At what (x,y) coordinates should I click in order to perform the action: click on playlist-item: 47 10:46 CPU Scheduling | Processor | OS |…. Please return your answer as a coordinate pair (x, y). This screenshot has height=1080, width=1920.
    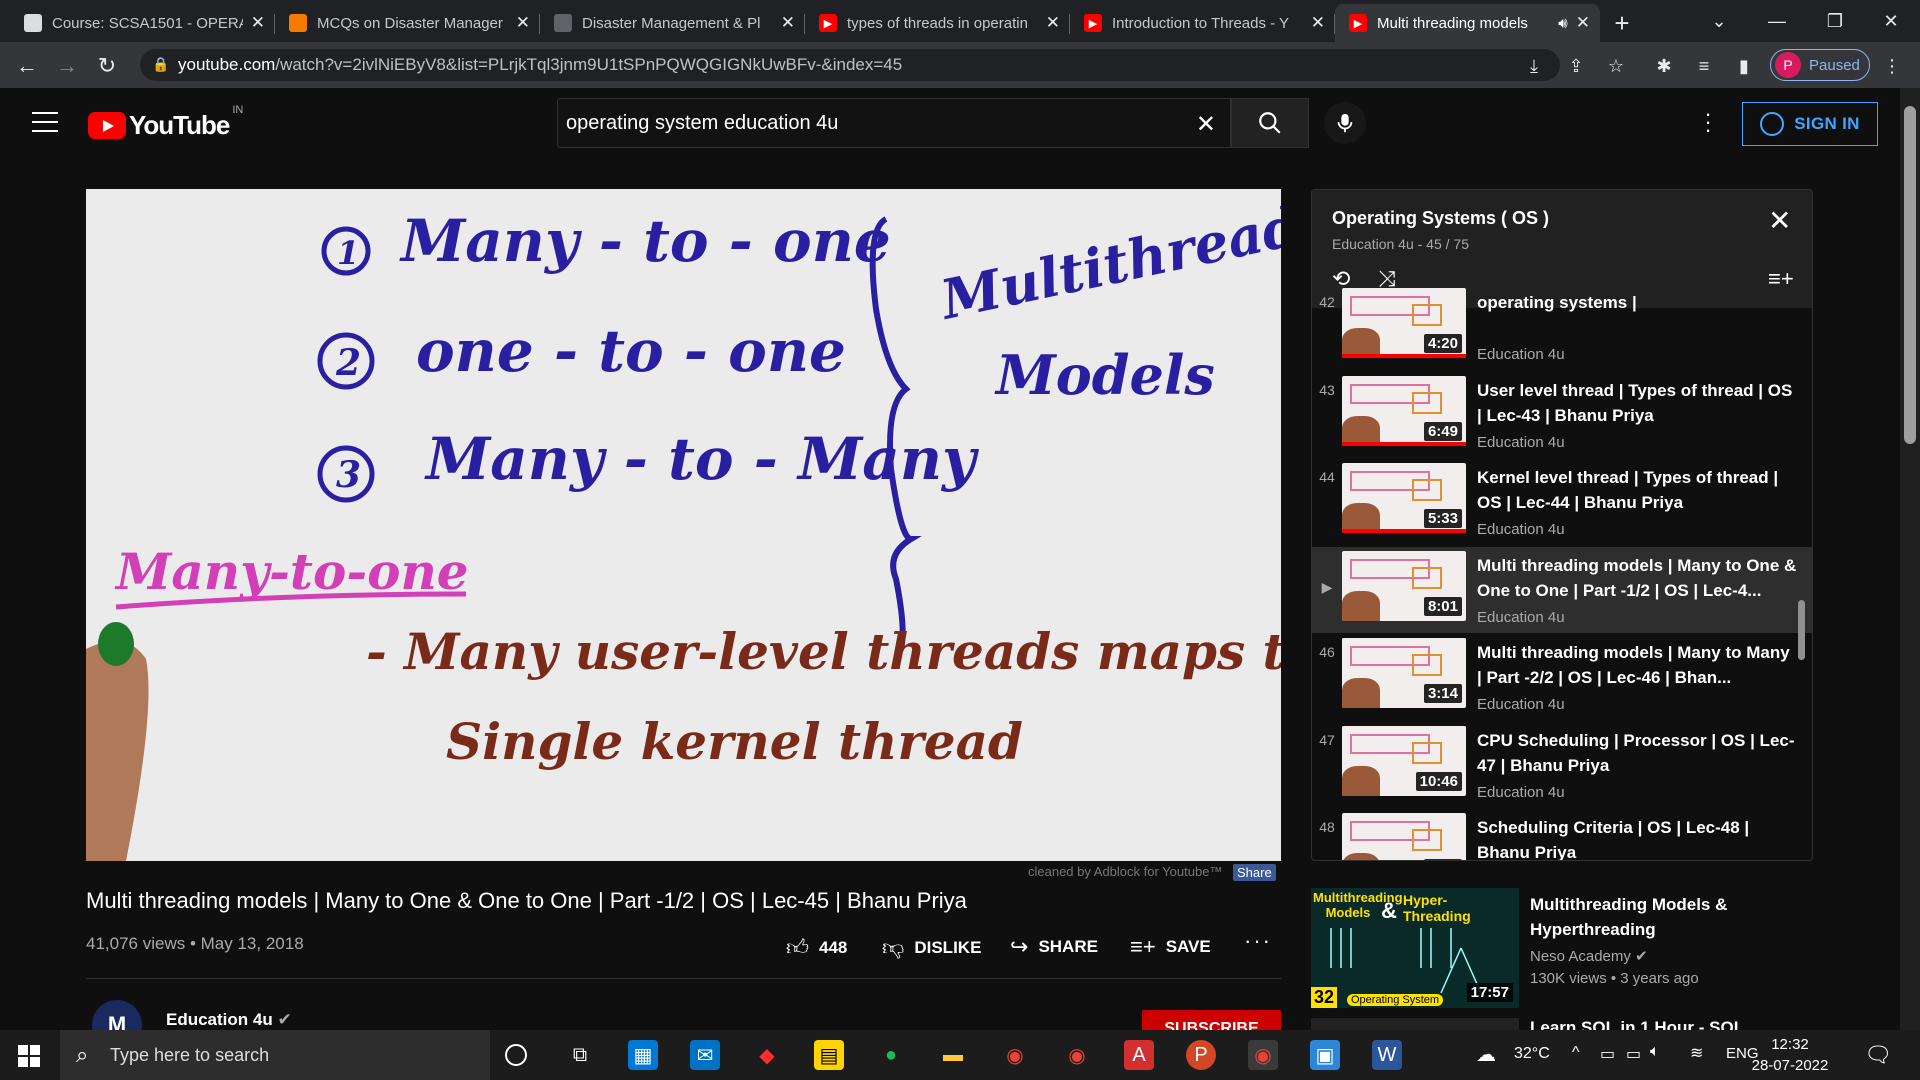
    Looking at the image, I should click on (1562, 765).